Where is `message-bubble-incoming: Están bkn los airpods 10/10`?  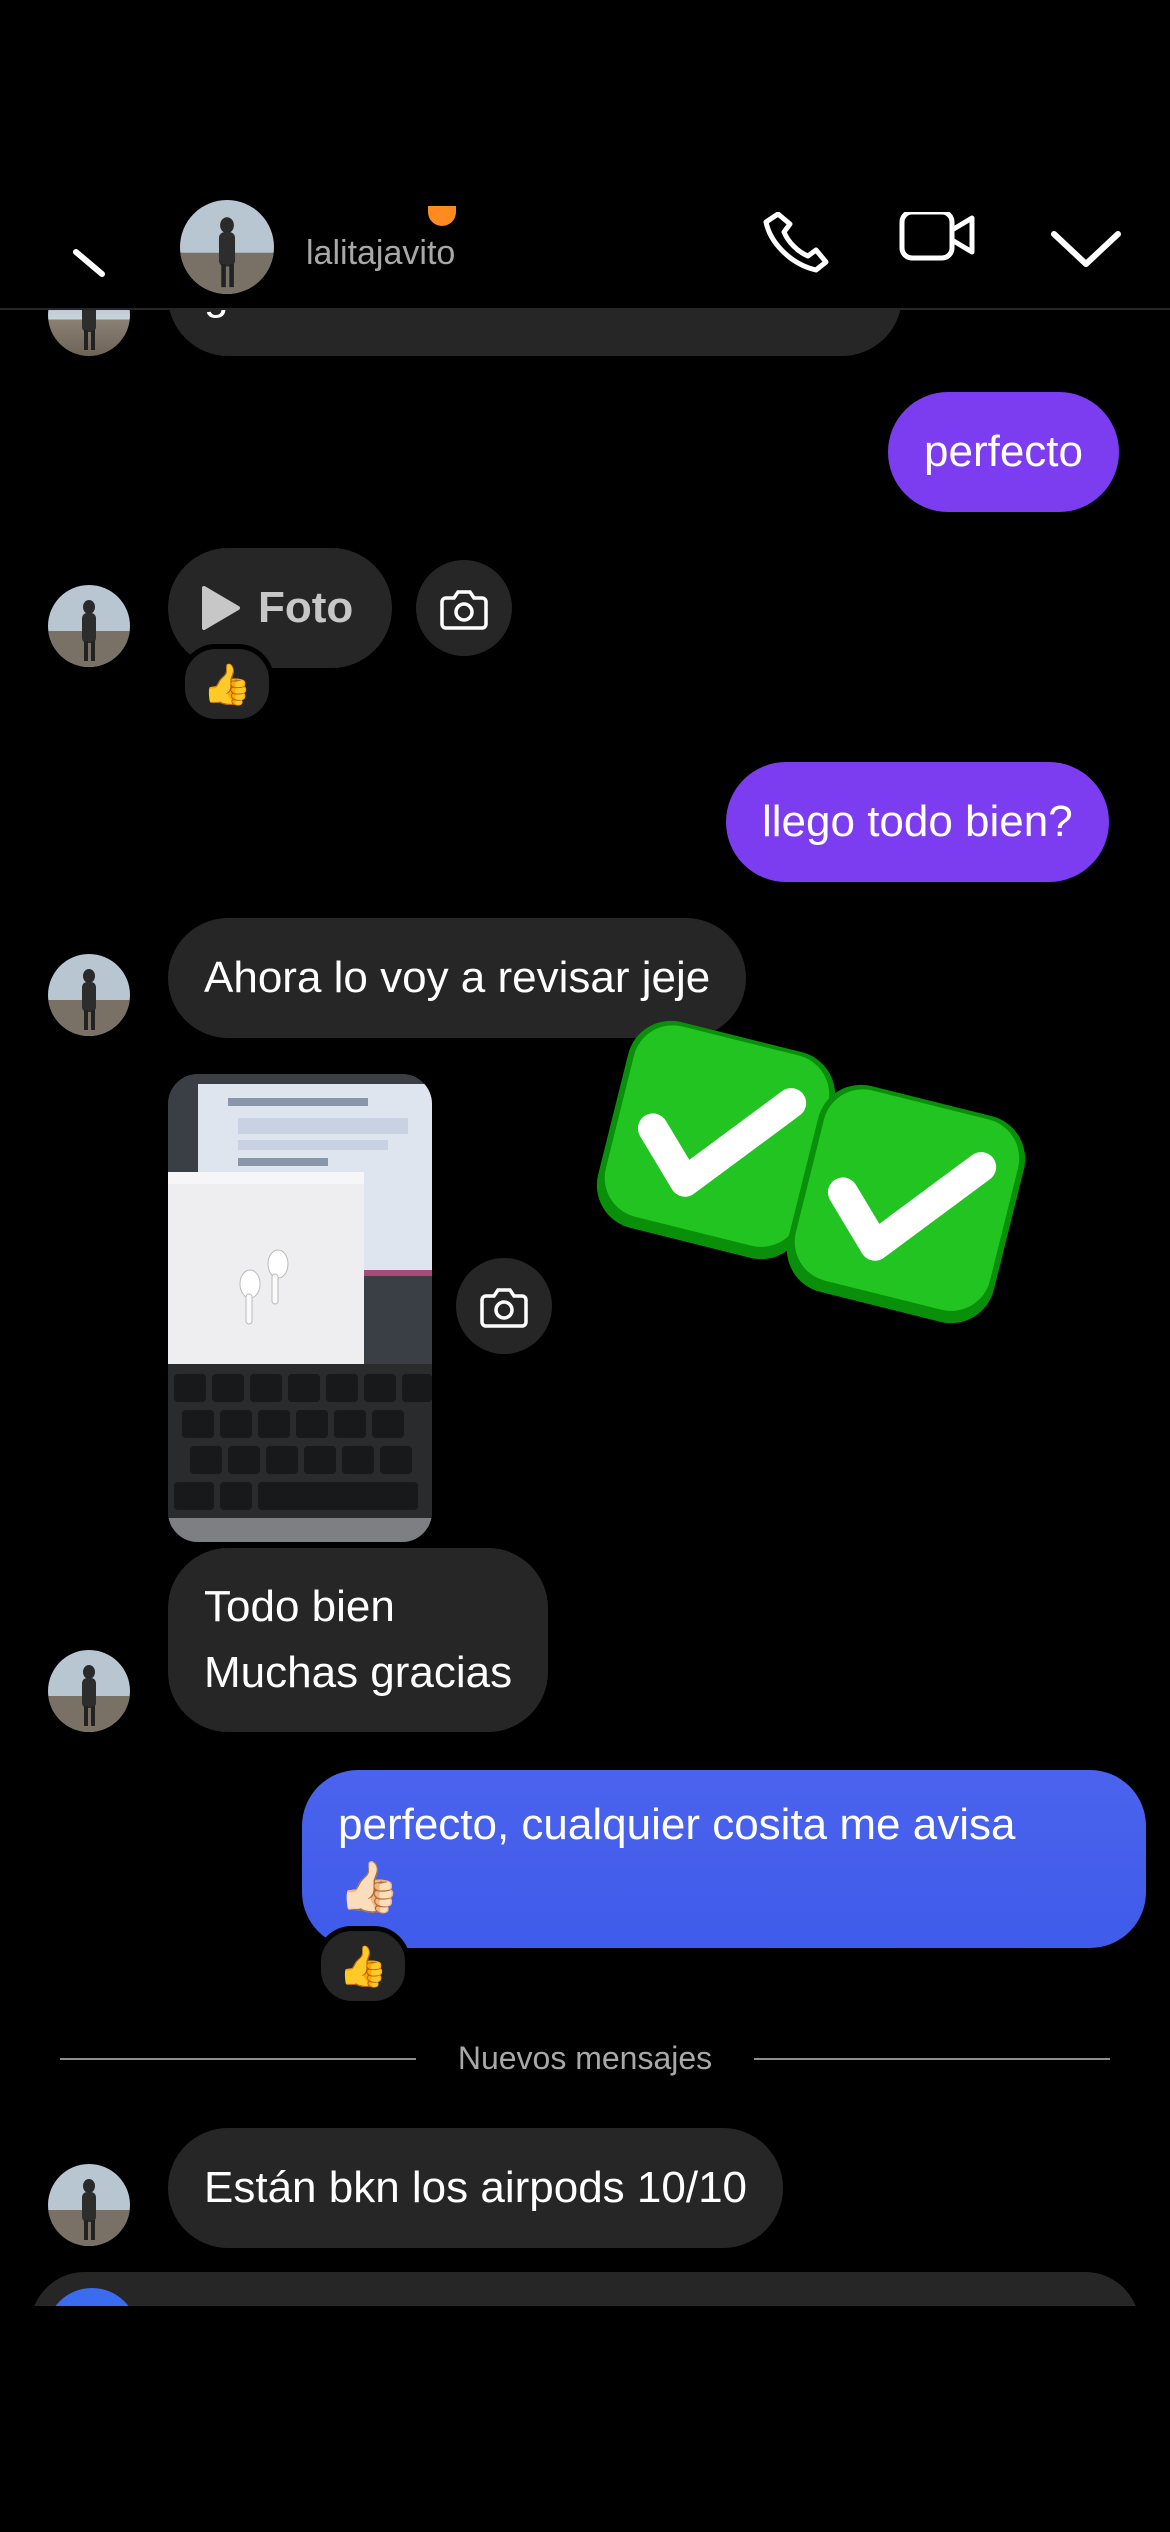 message-bubble-incoming: Están bkn los airpods 10/10 is located at coordinates (476, 2188).